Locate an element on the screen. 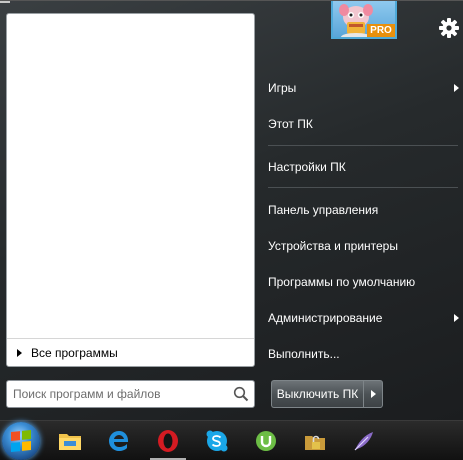 Image resolution: width=463 pixels, height=460 pixels. user-avatar: PRO is located at coordinates (364, 20).